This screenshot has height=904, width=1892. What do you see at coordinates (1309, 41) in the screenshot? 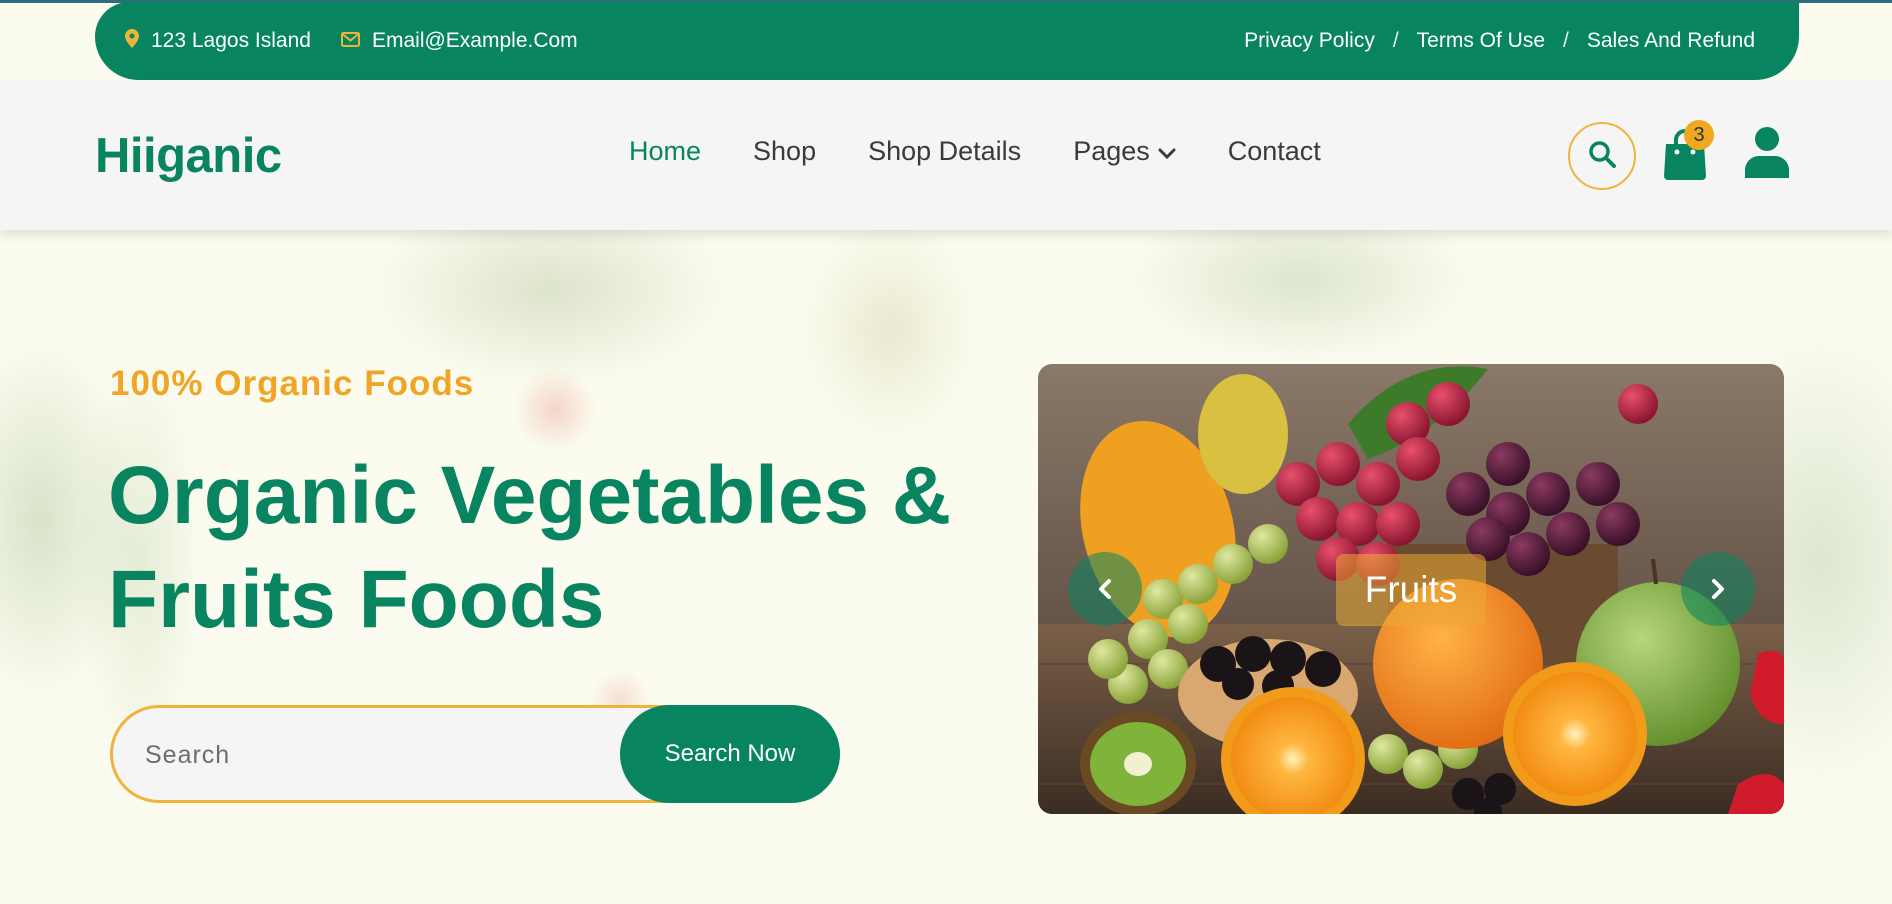
I see `privacy-policy-link: Privacy Policy` at bounding box center [1309, 41].